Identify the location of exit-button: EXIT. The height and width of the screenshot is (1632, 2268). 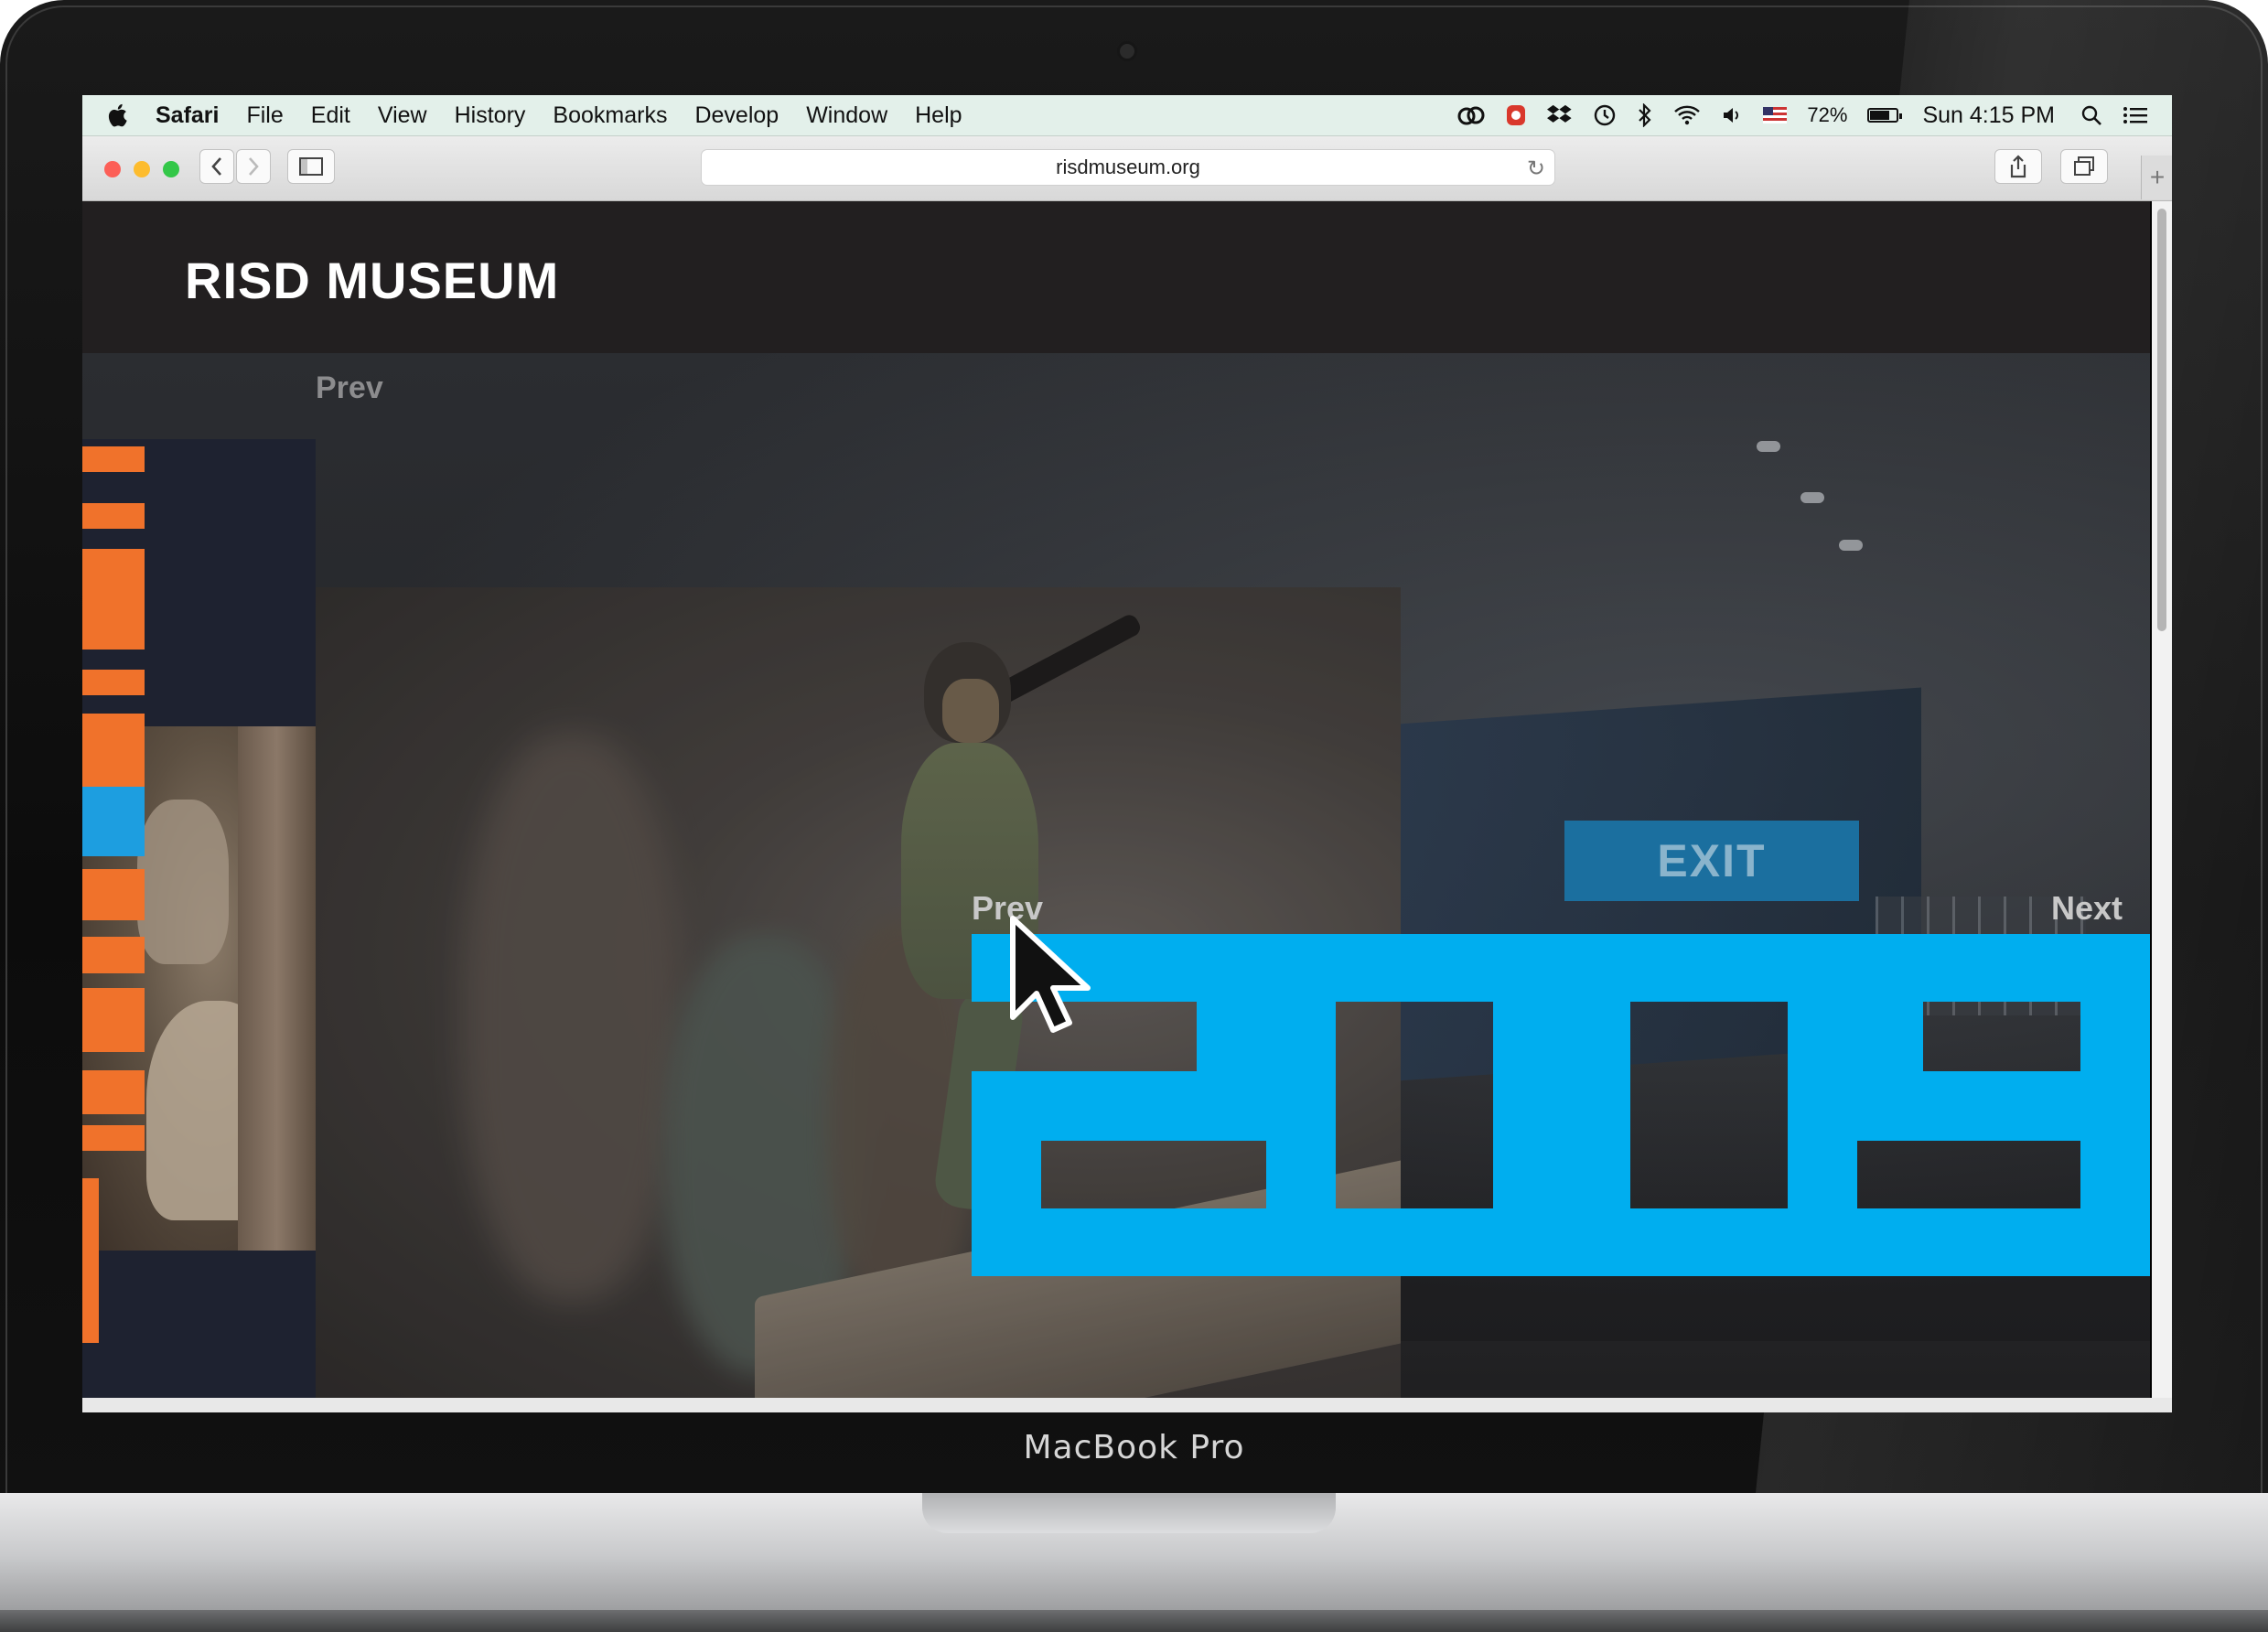
(1712, 861).